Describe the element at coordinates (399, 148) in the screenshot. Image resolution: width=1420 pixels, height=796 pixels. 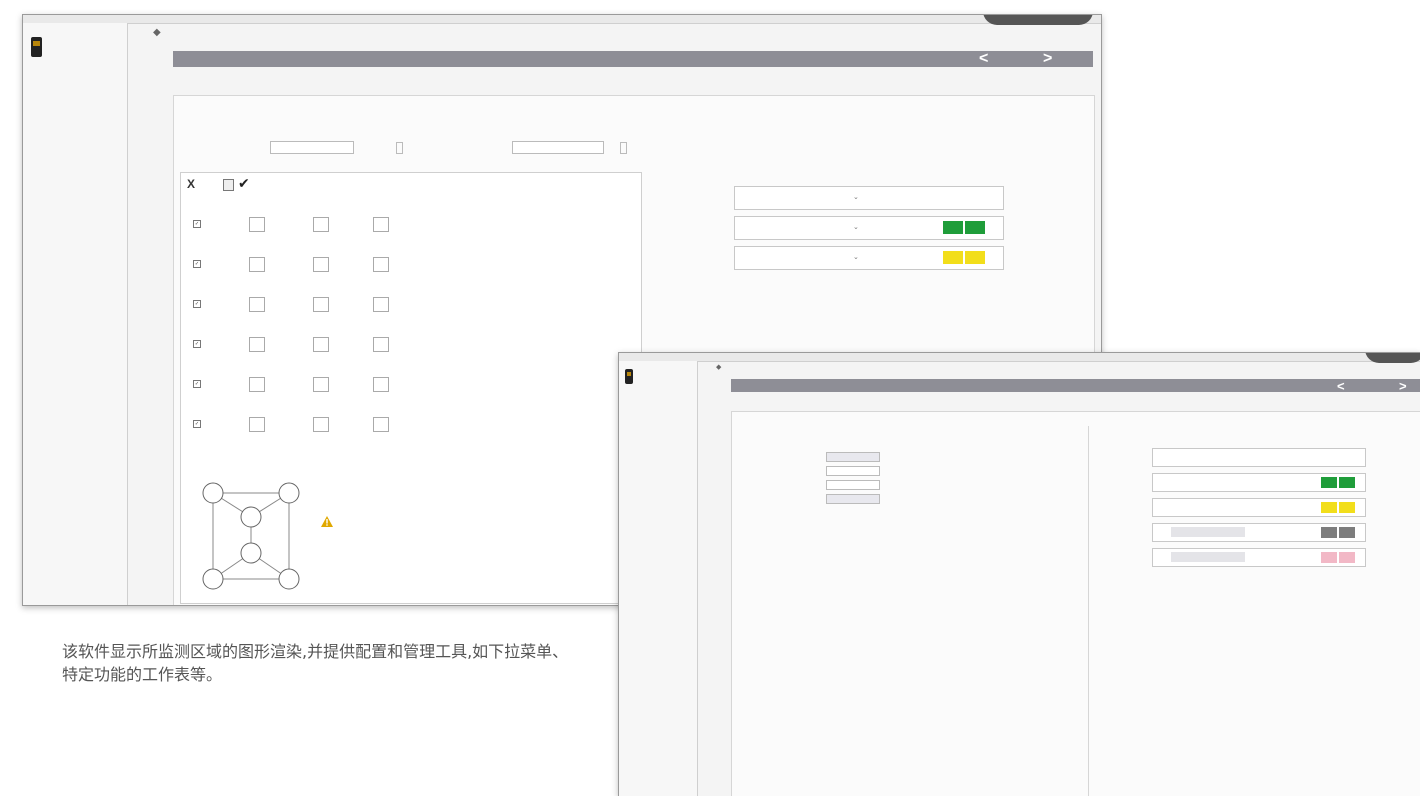
I see `zoneset-spinner` at that location.